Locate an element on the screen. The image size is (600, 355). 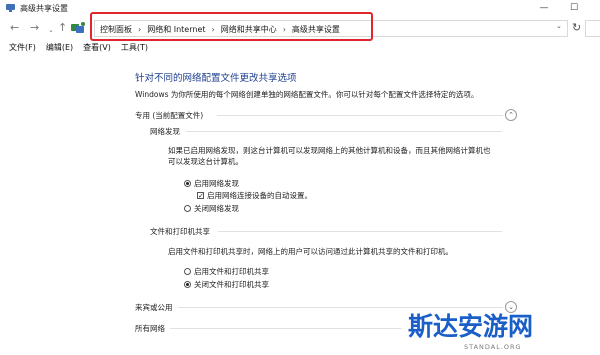
auto-setup-label: 启用网络连接设备的自动设置。 is located at coordinates (259, 195).